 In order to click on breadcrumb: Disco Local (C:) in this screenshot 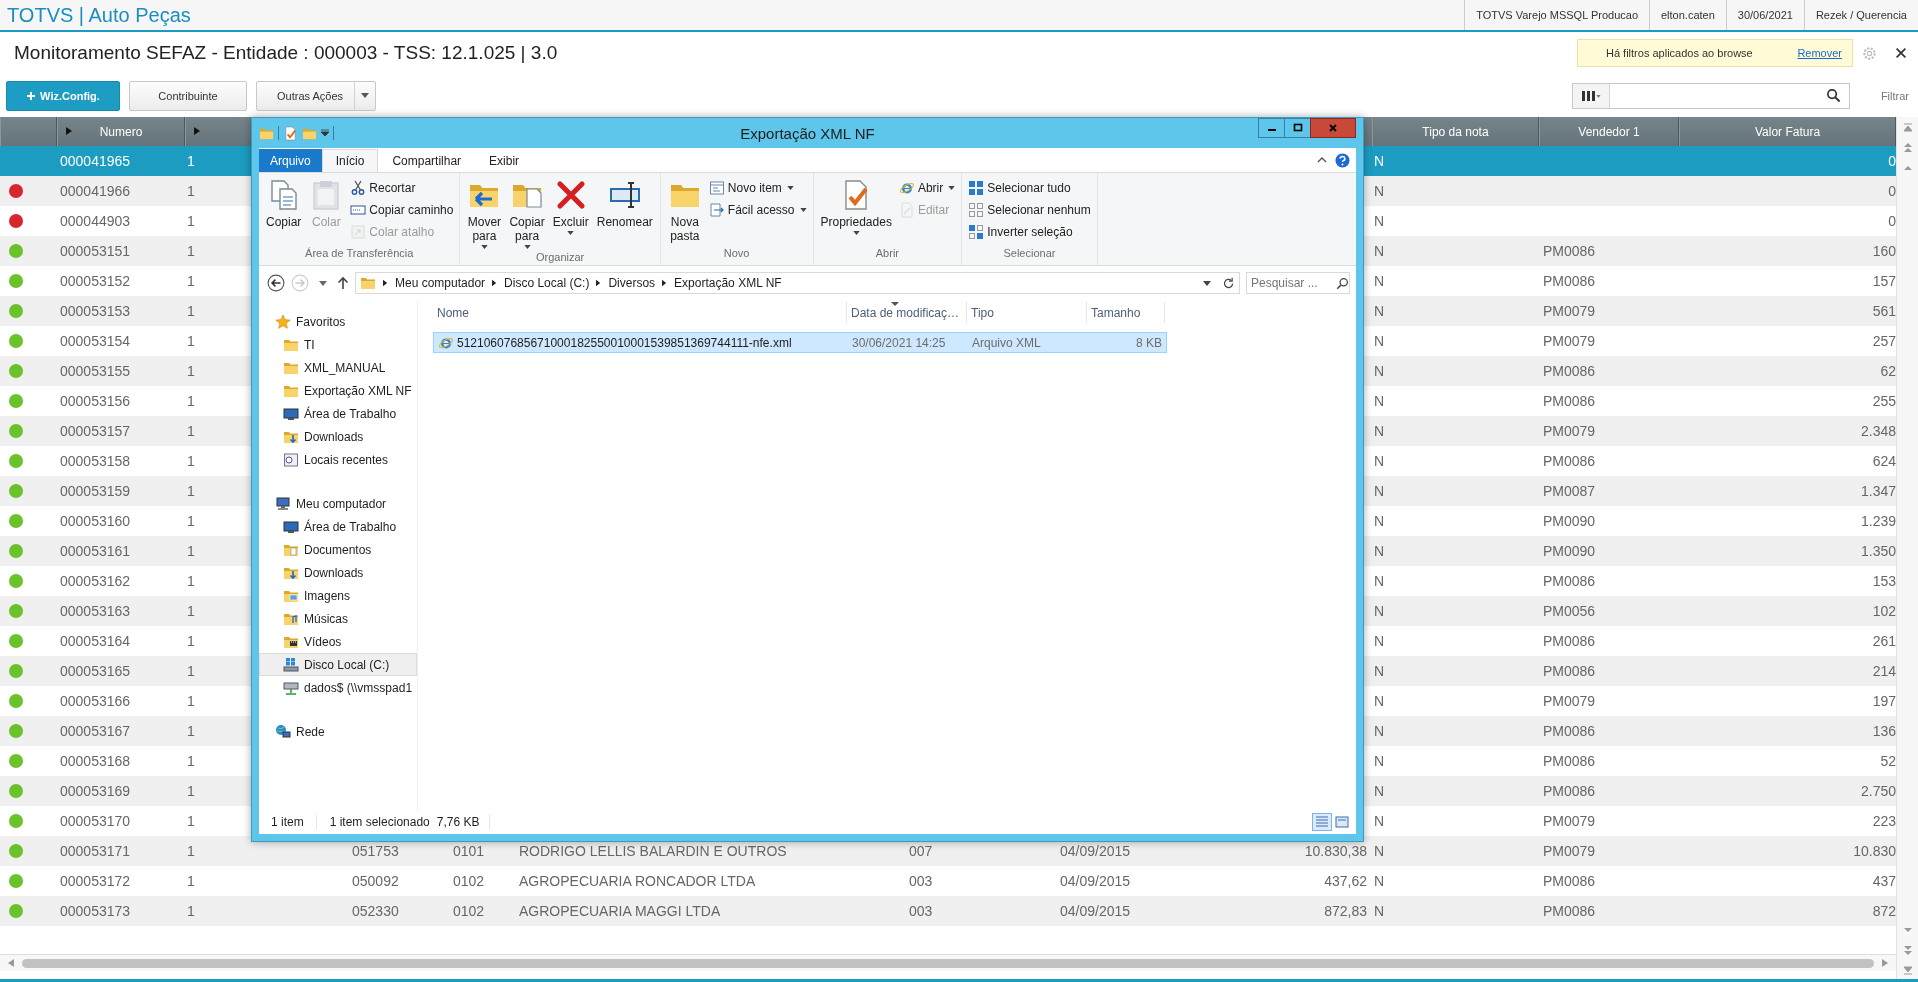, I will do `click(547, 283)`.